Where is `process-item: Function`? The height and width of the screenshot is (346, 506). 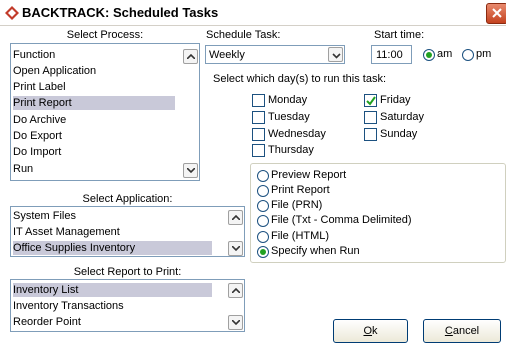
process-item: Function is located at coordinates (34, 55).